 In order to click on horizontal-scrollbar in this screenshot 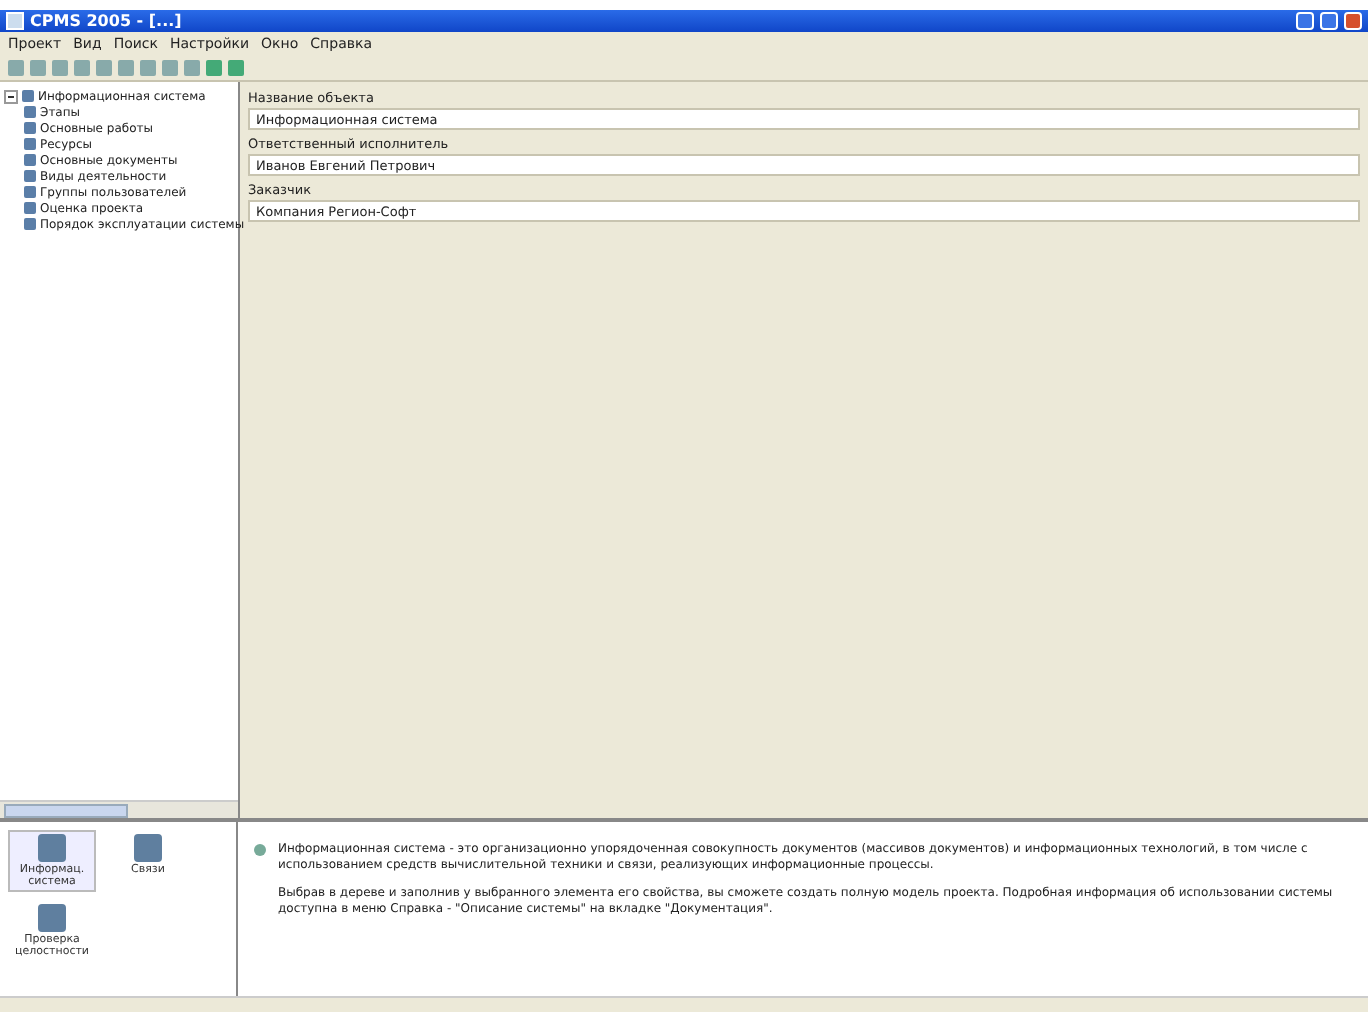, I will do `click(119, 809)`.